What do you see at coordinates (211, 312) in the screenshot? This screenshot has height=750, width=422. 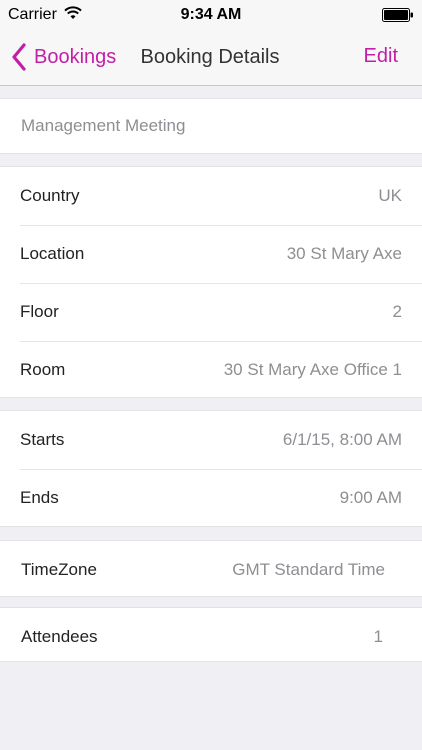 I see `floor-row: Floor 2` at bounding box center [211, 312].